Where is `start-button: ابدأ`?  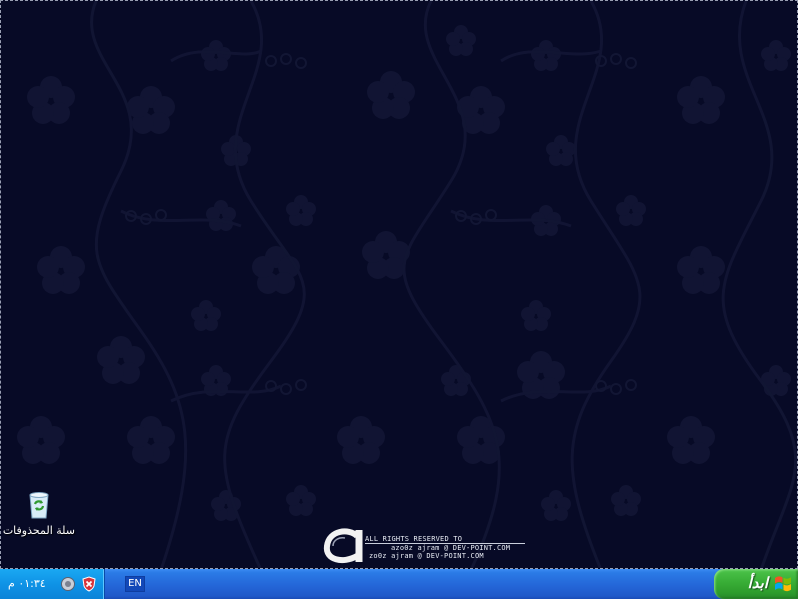 start-button: ابدأ is located at coordinates (756, 584).